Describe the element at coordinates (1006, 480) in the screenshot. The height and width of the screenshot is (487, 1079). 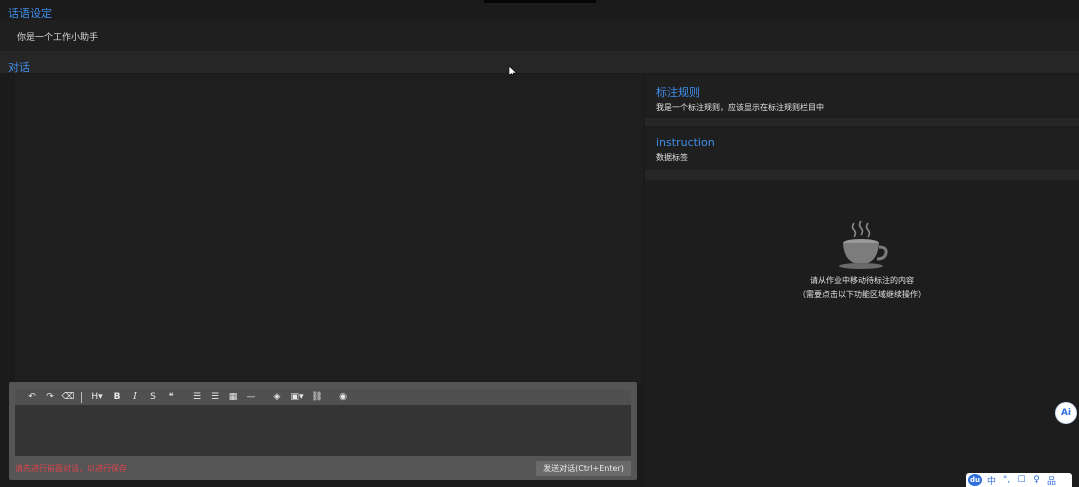
I see `ime-punctuation-icon: °,` at that location.